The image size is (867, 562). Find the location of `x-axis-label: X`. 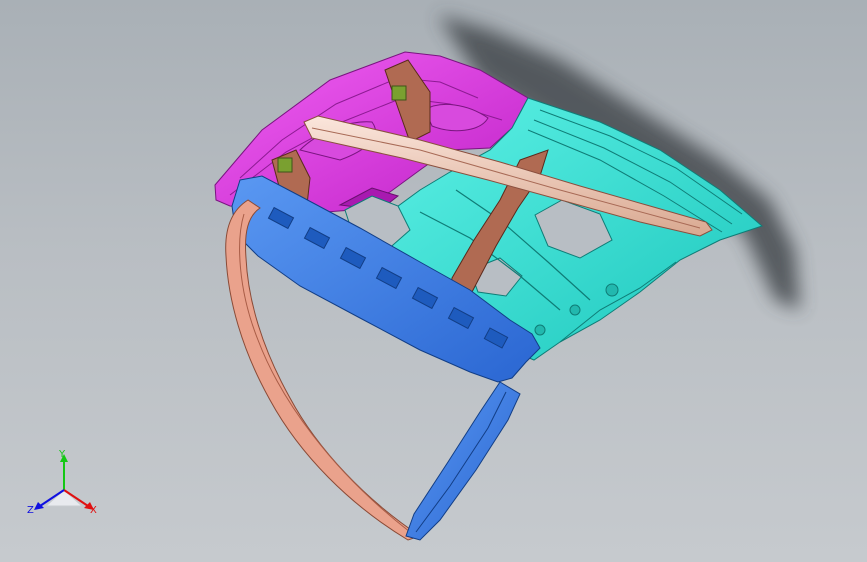

x-axis-label: X is located at coordinates (93, 510).